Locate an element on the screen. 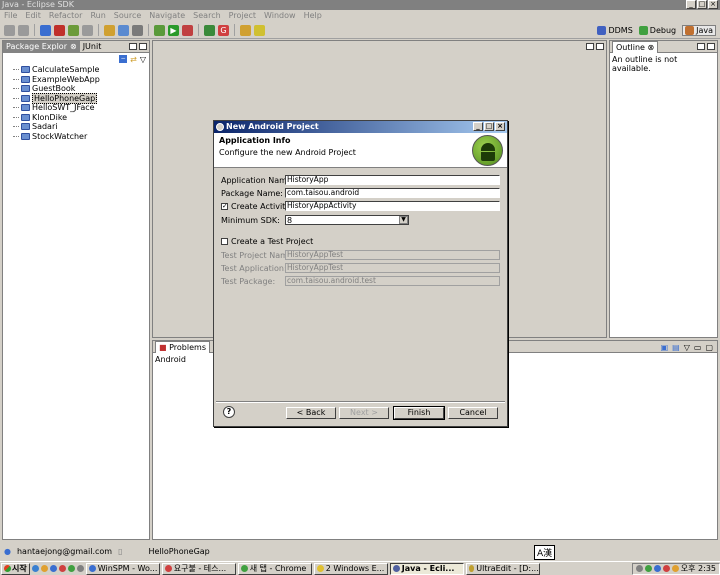 The height and width of the screenshot is (575, 720). dialog-maximize-button: □ is located at coordinates (489, 126).